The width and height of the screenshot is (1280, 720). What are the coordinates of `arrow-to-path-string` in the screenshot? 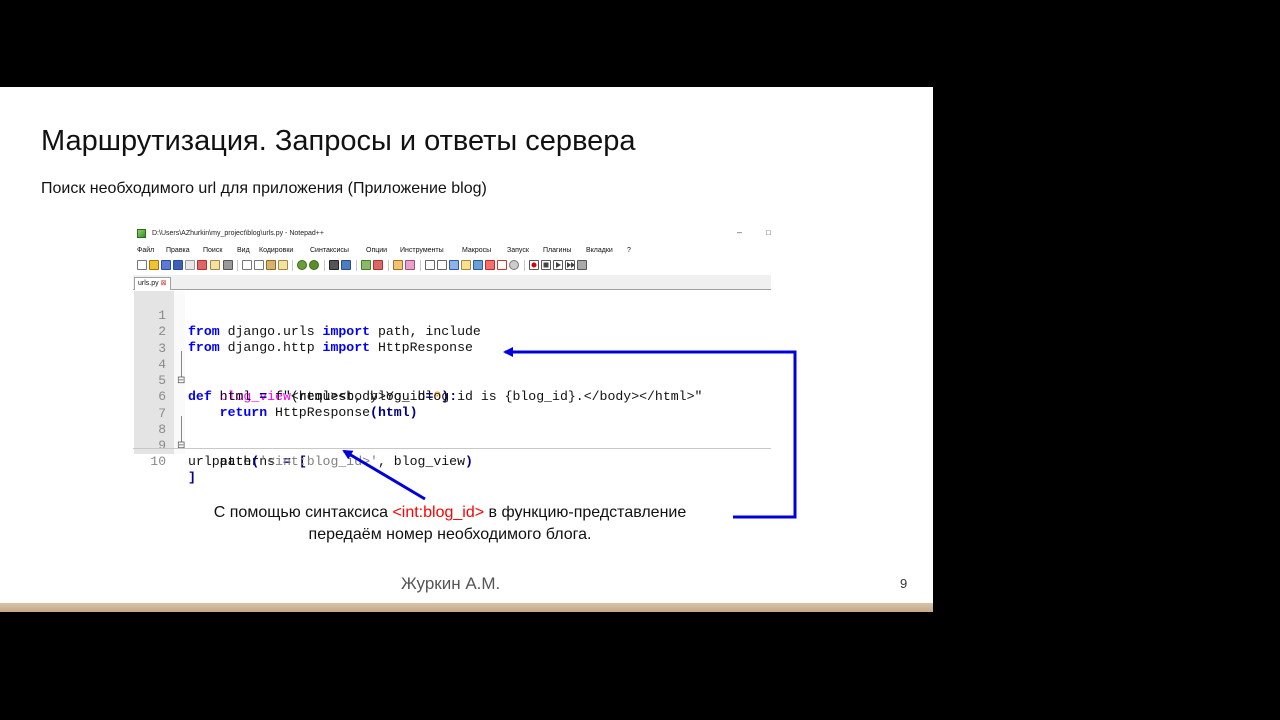 It's located at (384, 475).